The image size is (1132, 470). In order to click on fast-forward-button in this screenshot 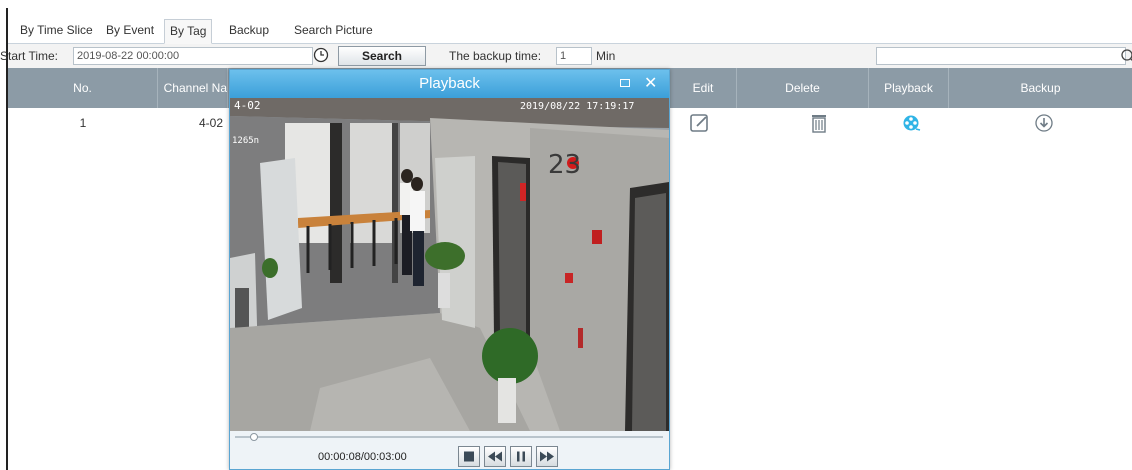, I will do `click(547, 456)`.